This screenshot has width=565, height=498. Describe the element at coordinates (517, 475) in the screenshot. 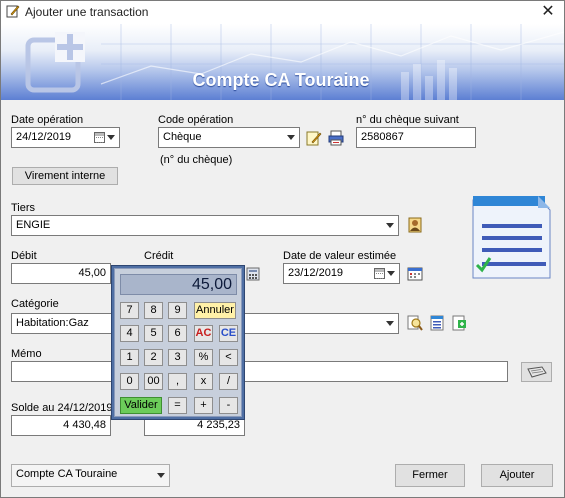

I see `ajouter-button: Ajouter` at that location.